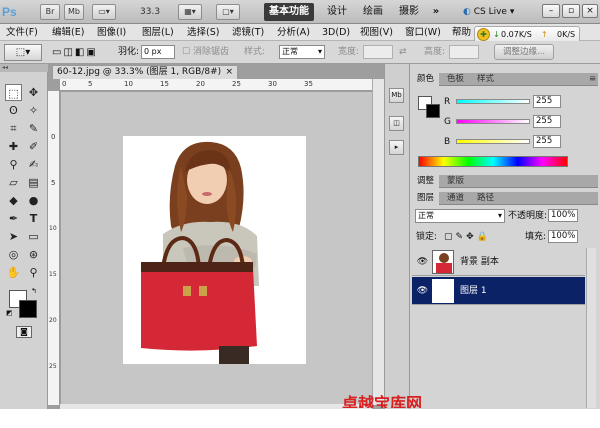 Image resolution: width=600 pixels, height=428 pixels. Describe the element at coordinates (13, 164) in the screenshot. I see `clone-stamp-tool-icon: ⚲` at that location.